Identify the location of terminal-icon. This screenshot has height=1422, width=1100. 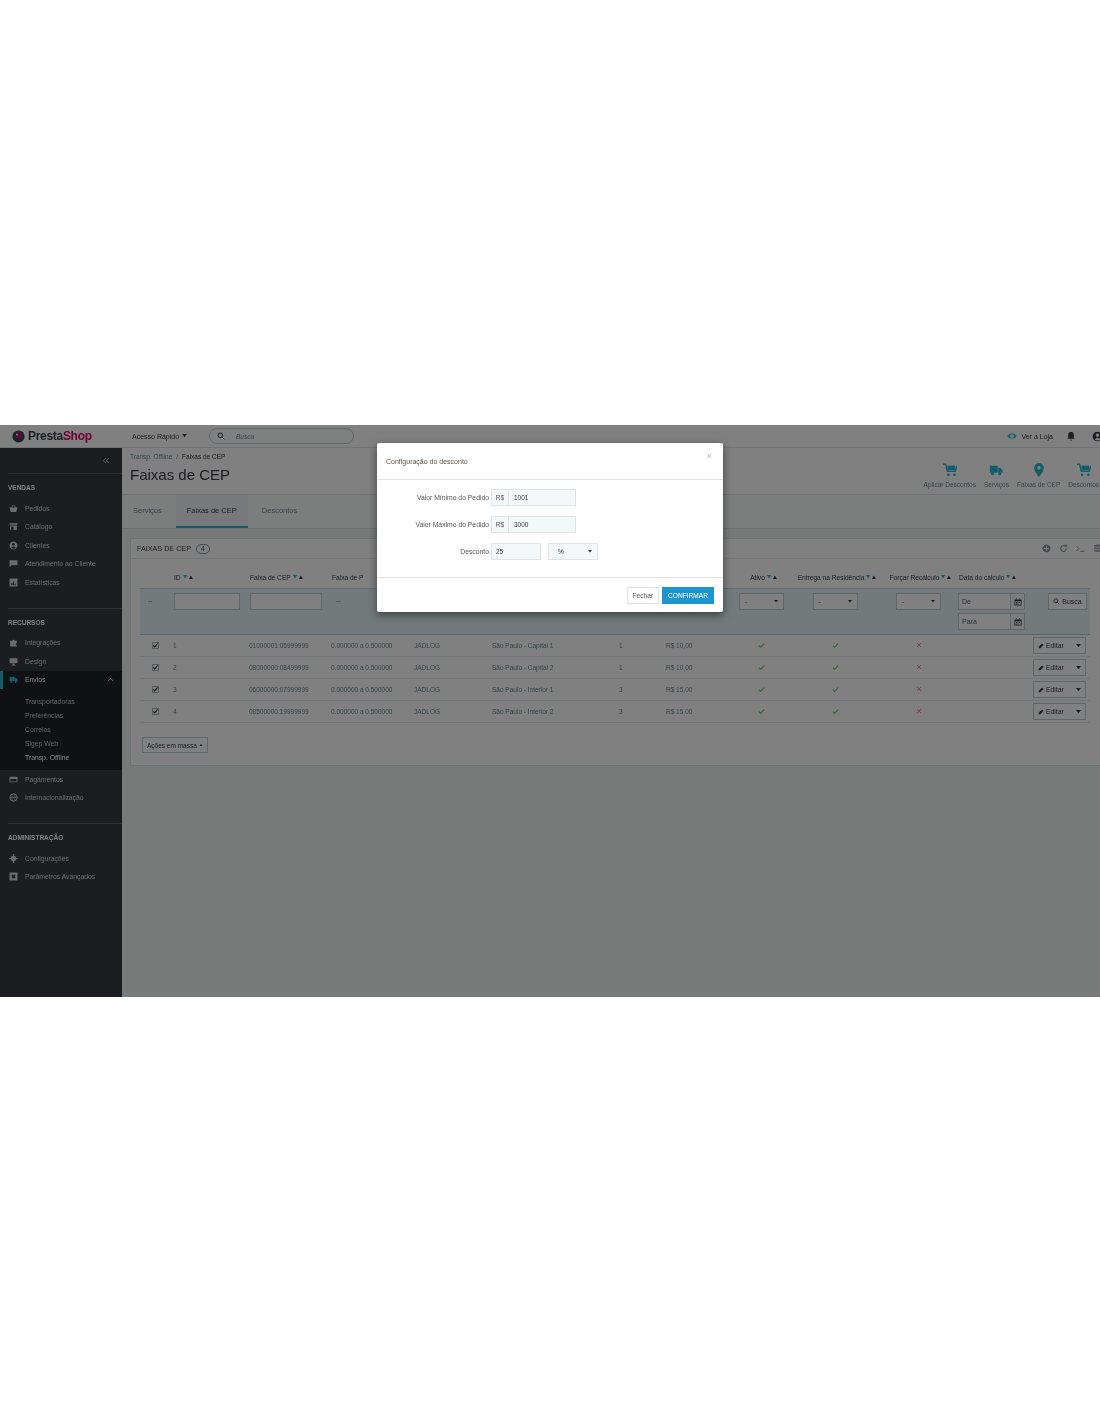
(1080, 548).